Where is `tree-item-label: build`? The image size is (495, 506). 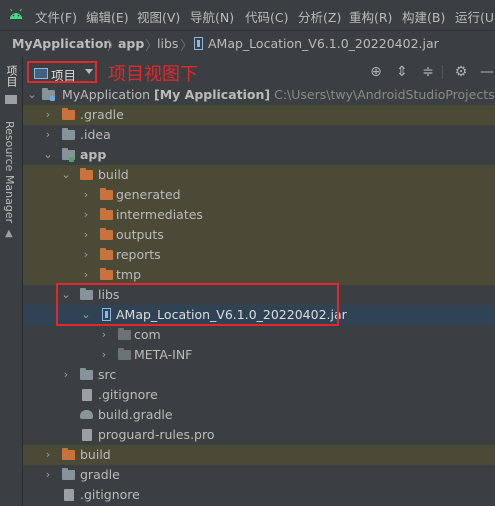
tree-item-label: build is located at coordinates (95, 454).